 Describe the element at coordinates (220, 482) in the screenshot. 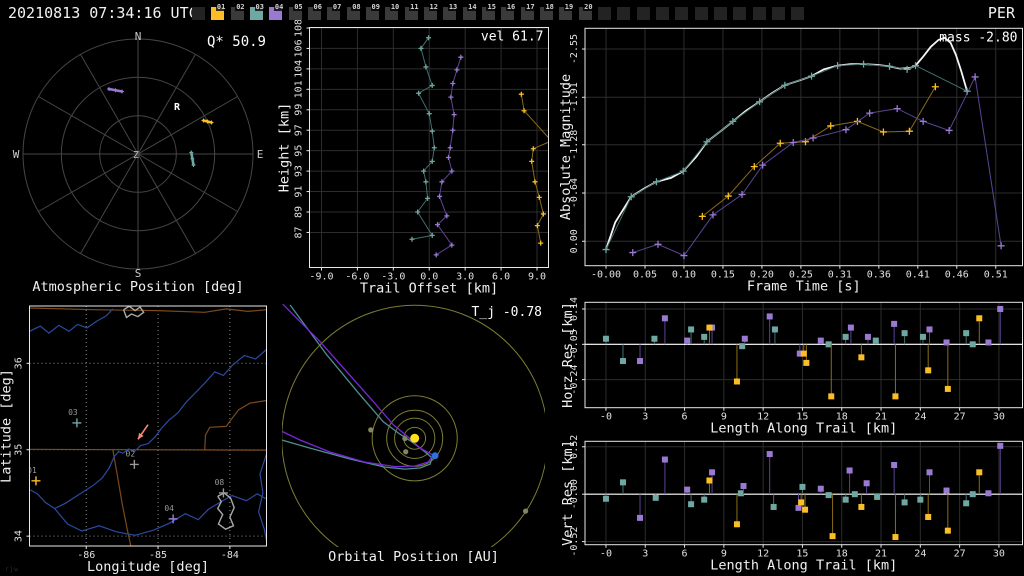

I see `map-station-label: 08` at that location.